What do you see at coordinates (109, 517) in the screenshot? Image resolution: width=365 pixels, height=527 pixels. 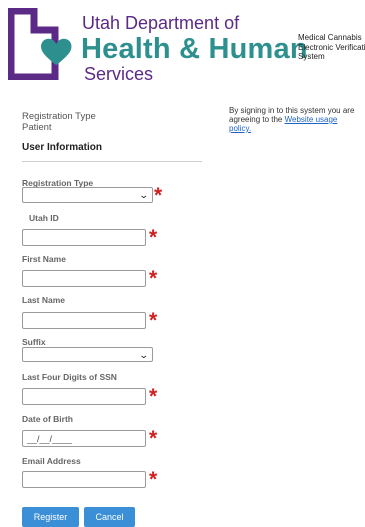 I see `cancel-button: Cancel` at bounding box center [109, 517].